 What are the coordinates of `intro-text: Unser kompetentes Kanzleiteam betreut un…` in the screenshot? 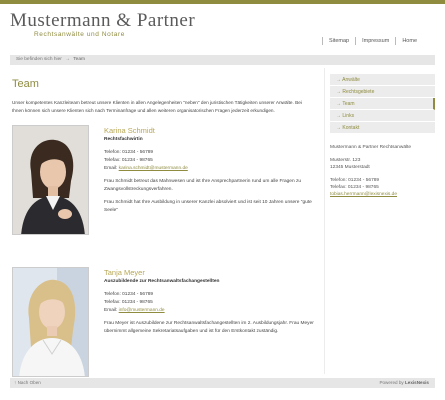 It's located at (157, 106).